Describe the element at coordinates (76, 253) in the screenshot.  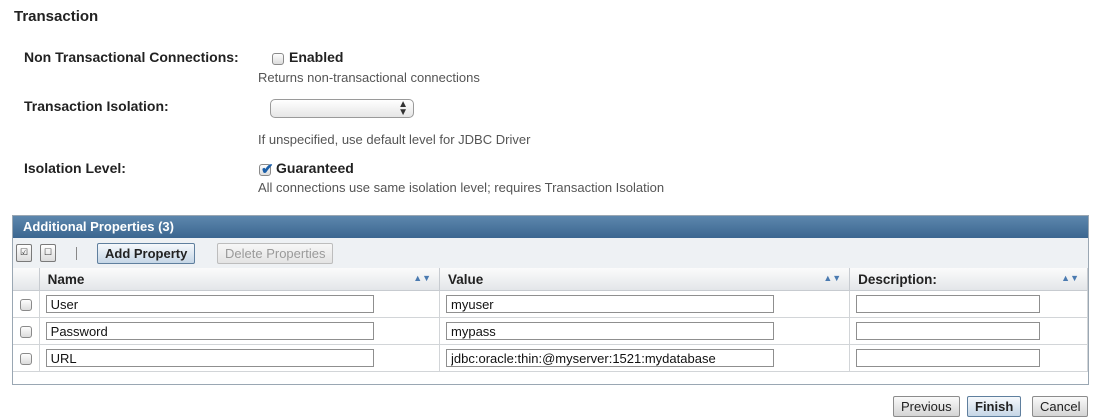
I see `toolbar-divider` at that location.